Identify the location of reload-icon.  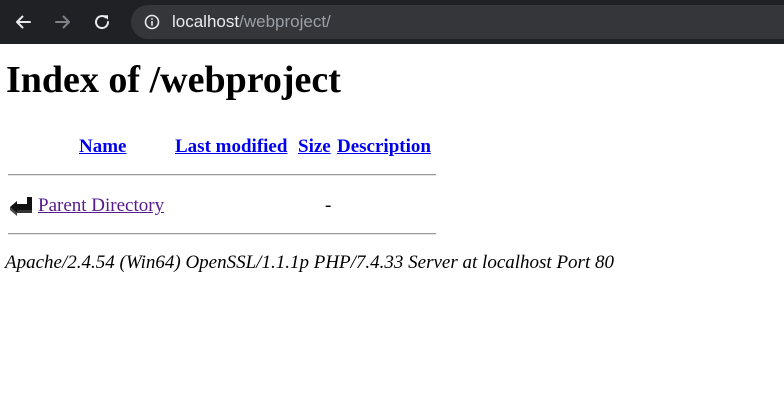
(102, 22).